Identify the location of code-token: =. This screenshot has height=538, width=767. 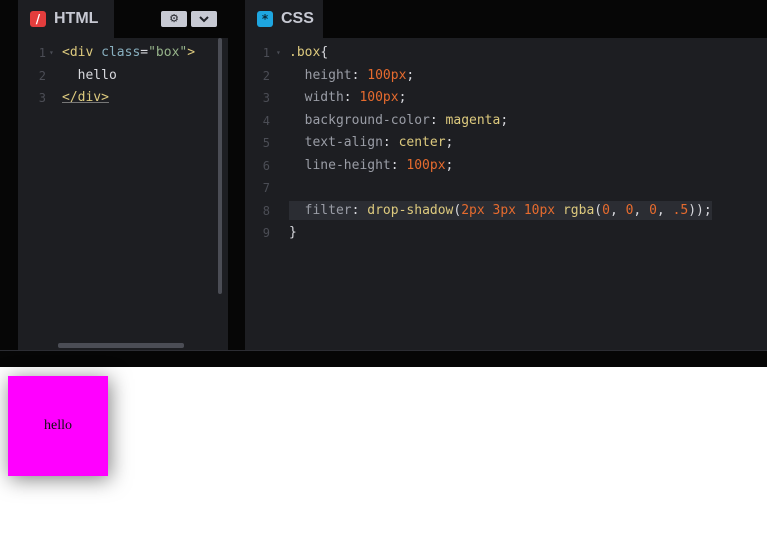
(144, 52).